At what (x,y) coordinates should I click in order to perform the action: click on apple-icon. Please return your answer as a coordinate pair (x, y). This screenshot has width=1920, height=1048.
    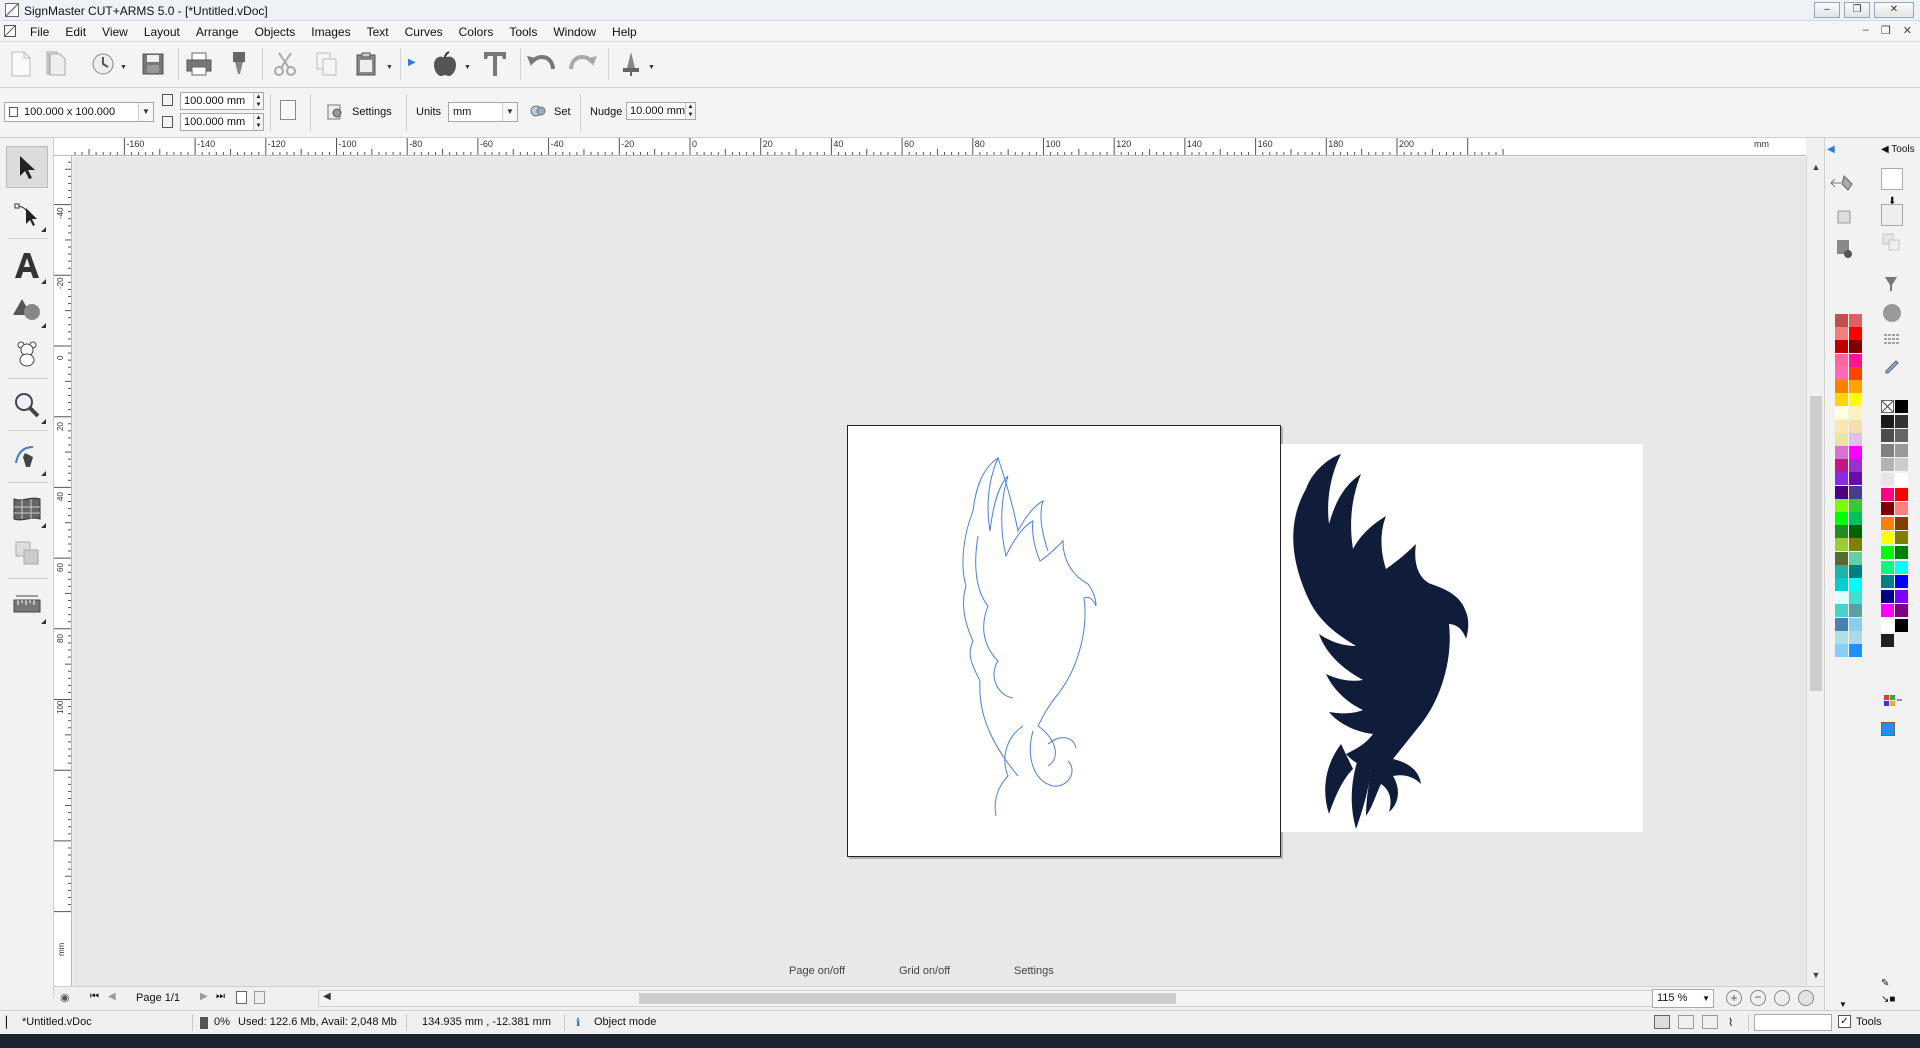
    Looking at the image, I should click on (445, 64).